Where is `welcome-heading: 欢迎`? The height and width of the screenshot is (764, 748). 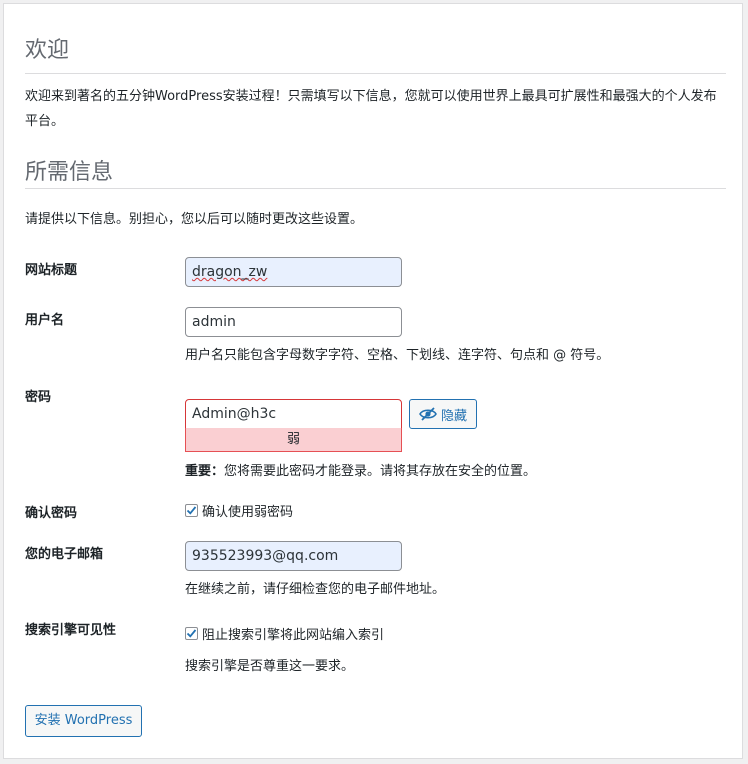 welcome-heading: 欢迎 is located at coordinates (47, 50).